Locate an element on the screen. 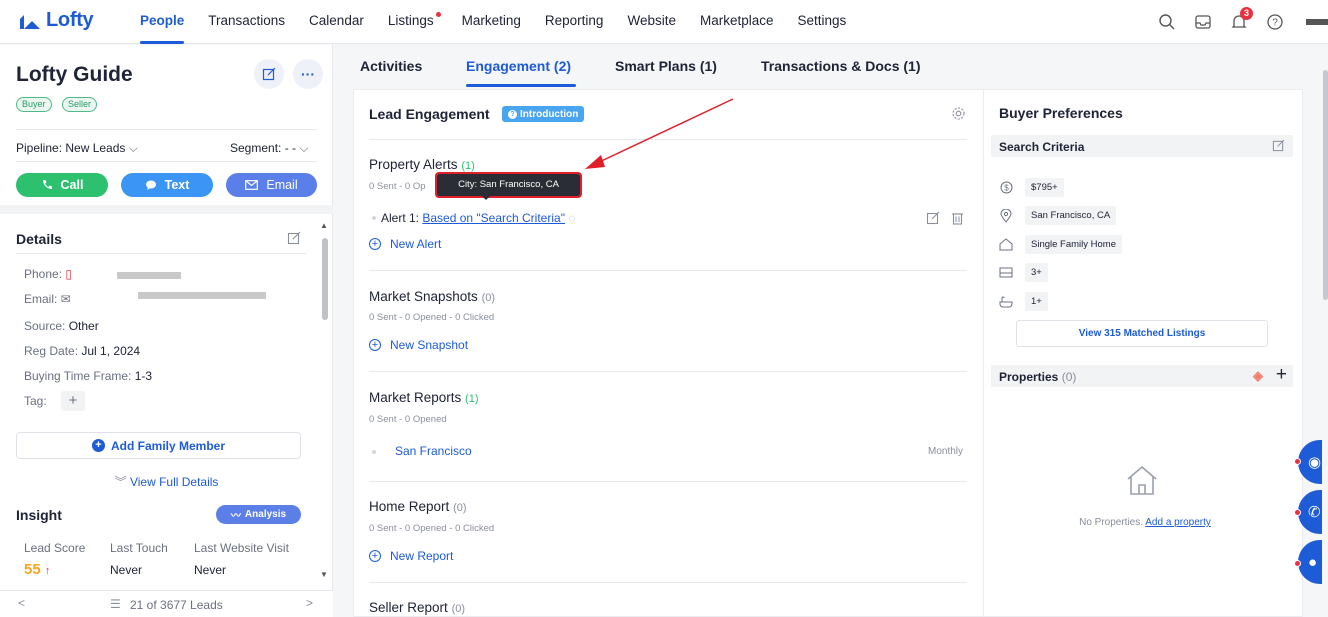 Image resolution: width=1328 pixels, height=617 pixels. double-chevron-down-icon: ︾ is located at coordinates (120, 482).